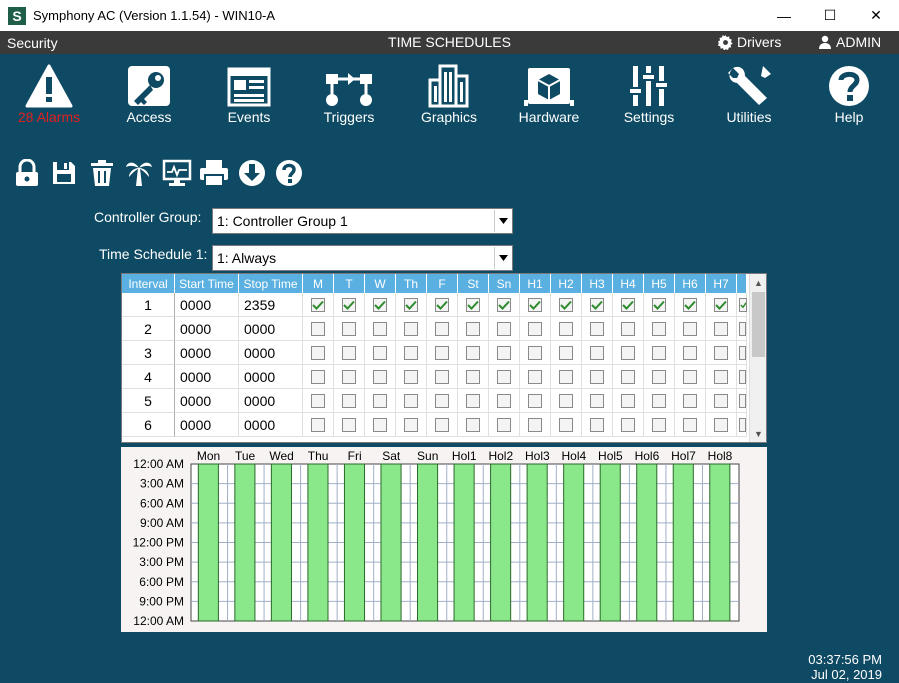 The image size is (899, 683). What do you see at coordinates (362, 221) in the screenshot?
I see `controller-group-select: 1: Controller Group 1` at bounding box center [362, 221].